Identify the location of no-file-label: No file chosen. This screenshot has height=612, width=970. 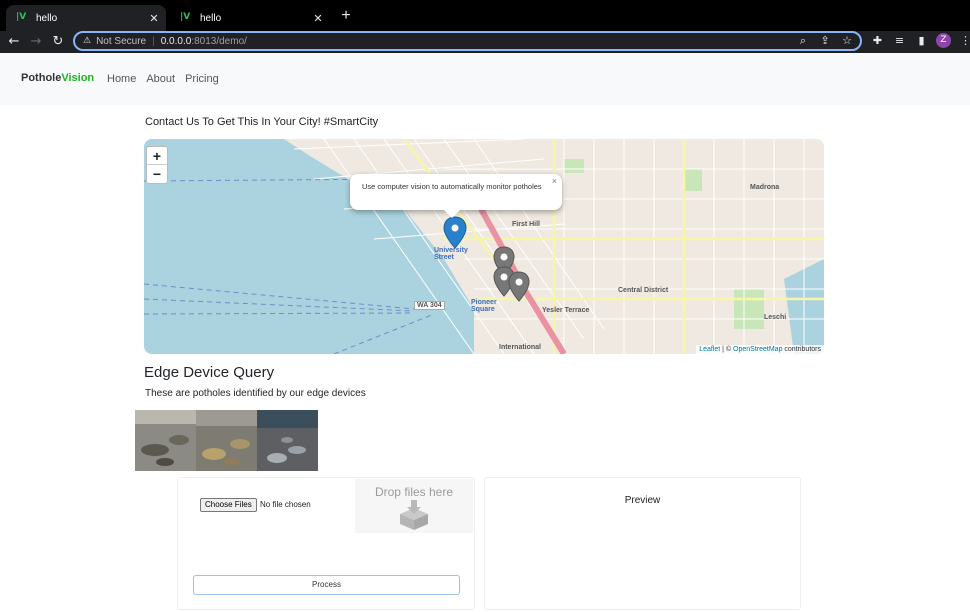
(285, 504).